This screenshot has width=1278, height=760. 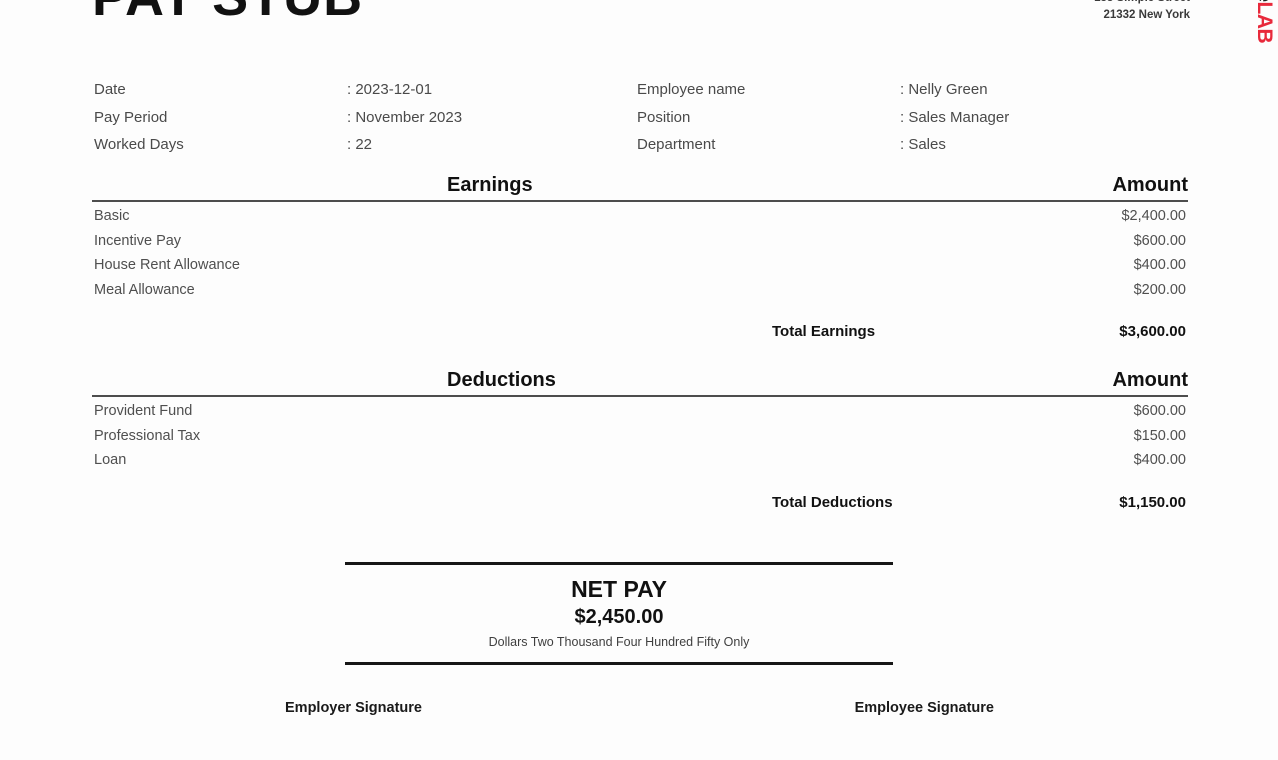 What do you see at coordinates (131, 117) in the screenshot?
I see `info-label-pay-period: Pay Period` at bounding box center [131, 117].